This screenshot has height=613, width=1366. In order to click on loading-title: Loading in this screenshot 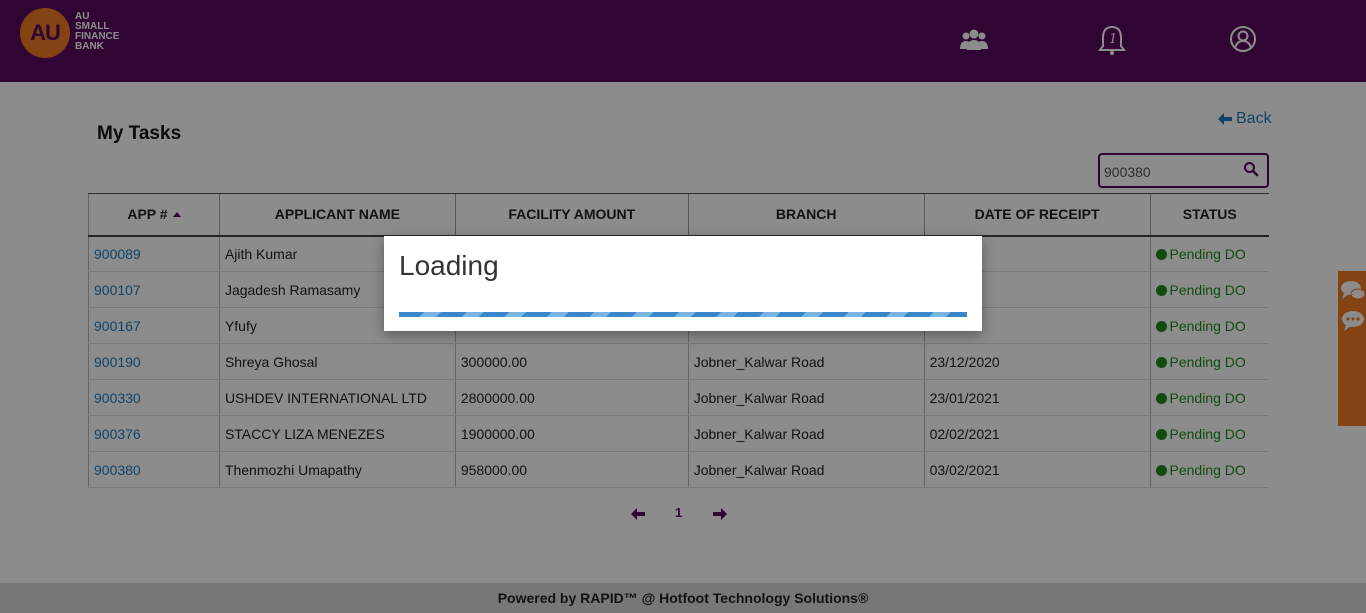, I will do `click(449, 265)`.